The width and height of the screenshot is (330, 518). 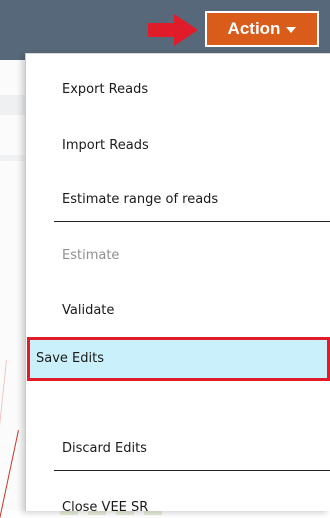 I want to click on background-tab-strip, so click(x=14, y=105).